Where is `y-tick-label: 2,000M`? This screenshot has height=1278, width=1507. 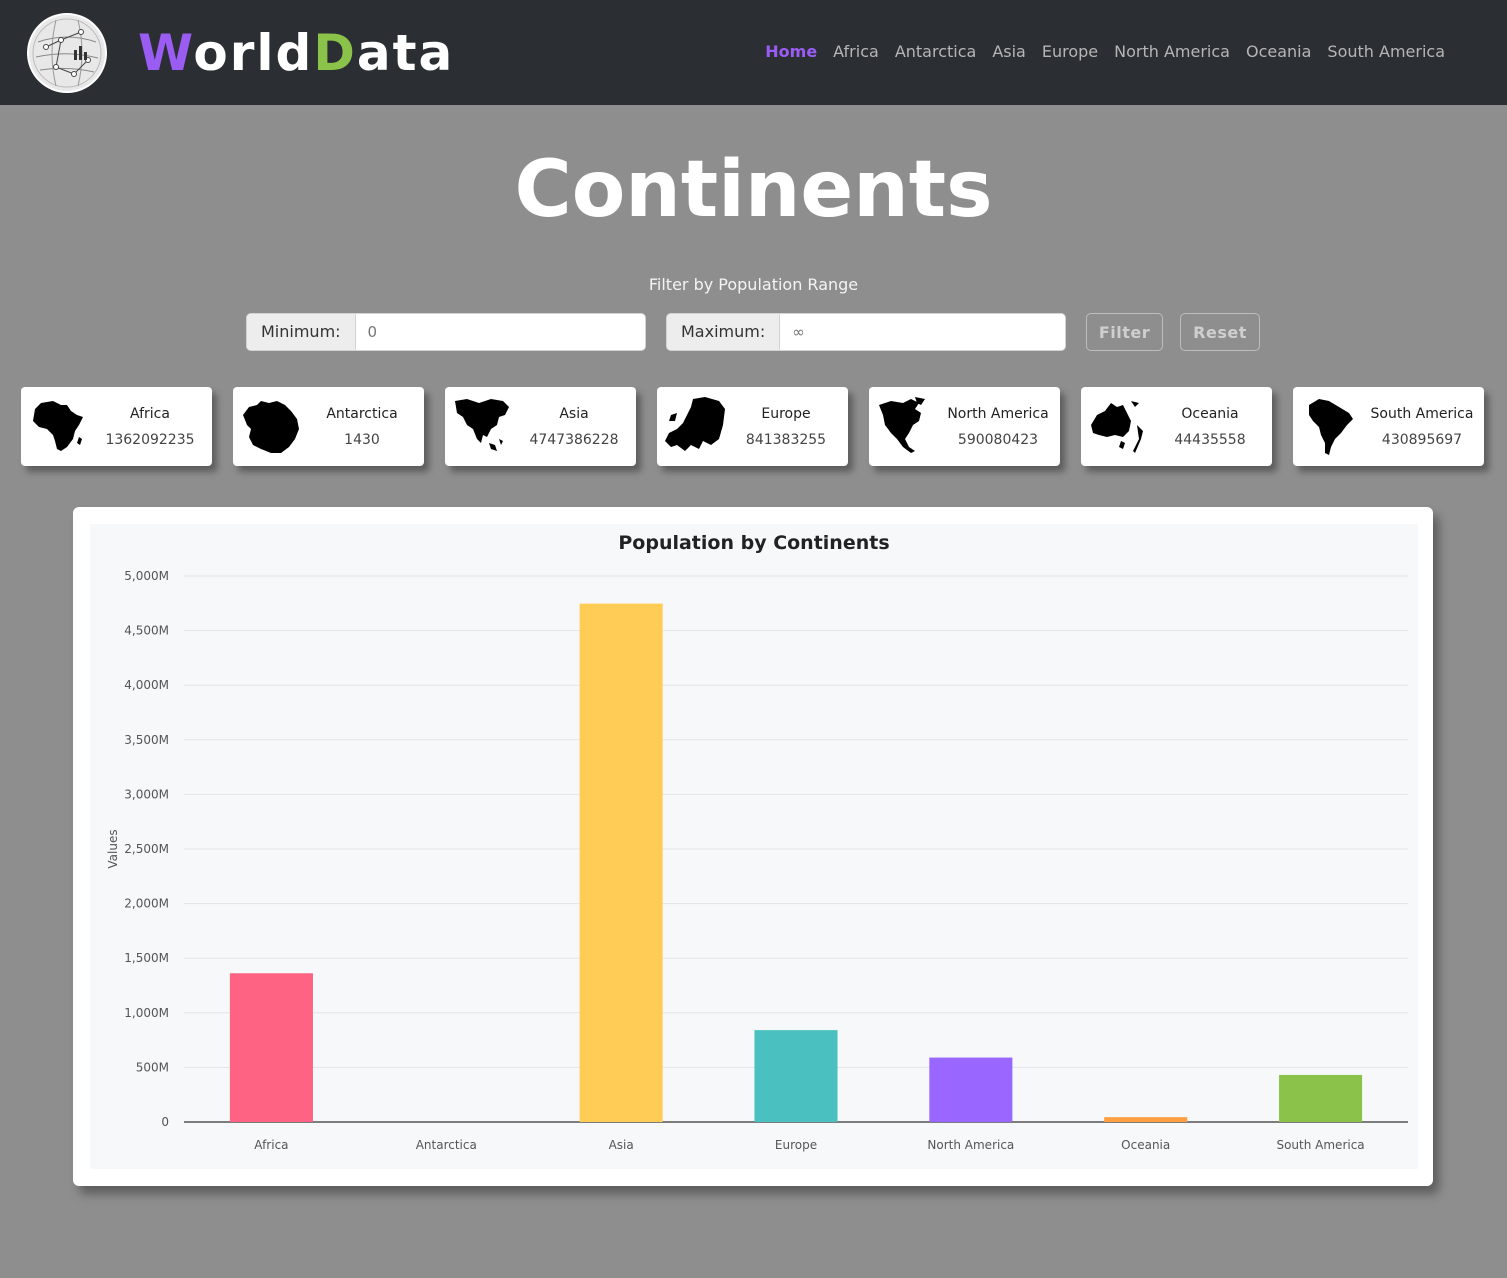
y-tick-label: 2,000M is located at coordinates (146, 904).